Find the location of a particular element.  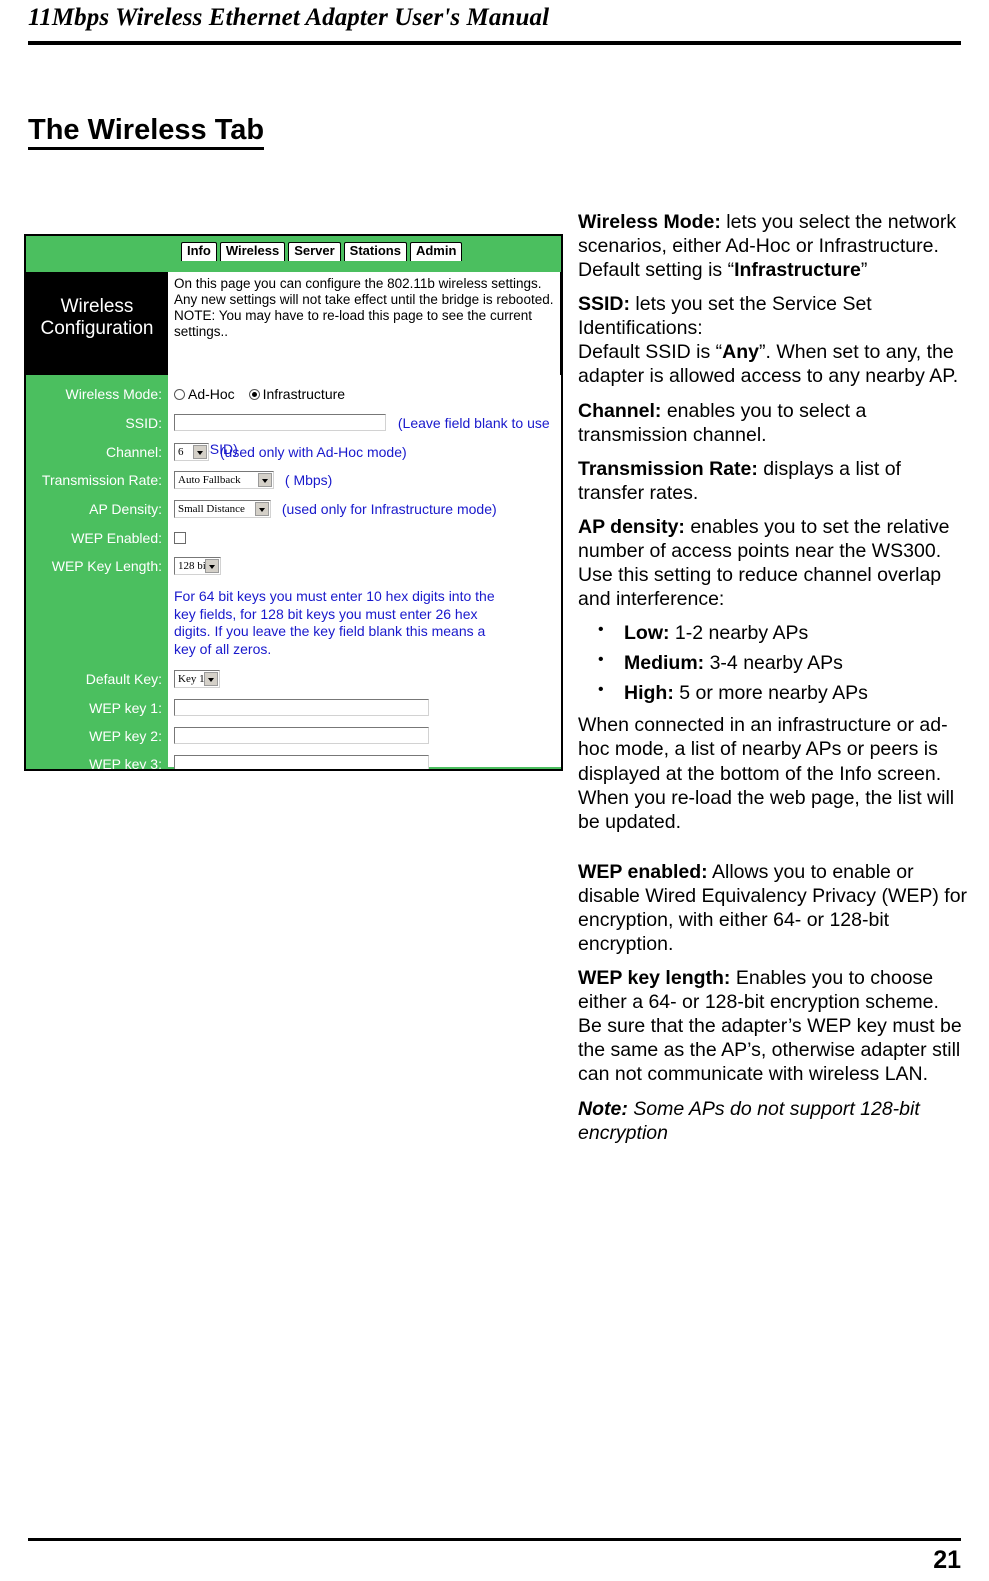

page-title: The Wireless Tab is located at coordinates (146, 133).